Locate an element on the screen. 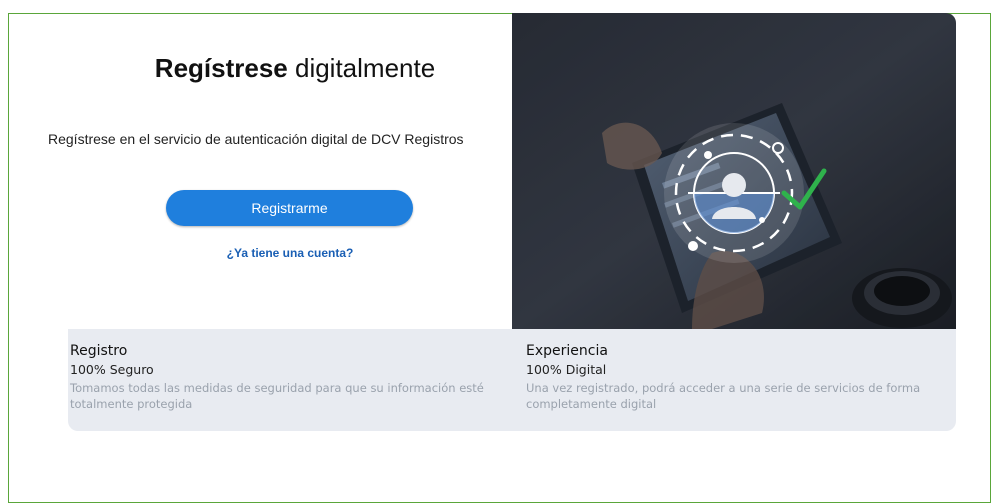 Image resolution: width=1000 pixels, height=504 pixels. feature-subtitle: 100% Digital is located at coordinates (566, 369).